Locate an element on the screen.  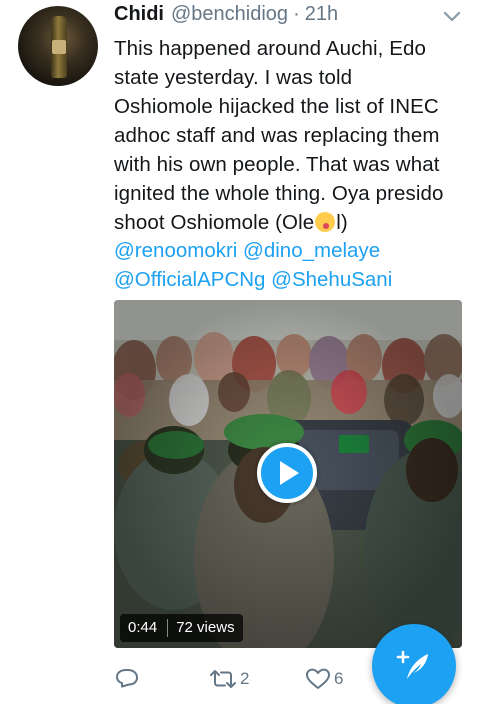
mention-line: @renoomokri @dino_melaye is located at coordinates (253, 250).